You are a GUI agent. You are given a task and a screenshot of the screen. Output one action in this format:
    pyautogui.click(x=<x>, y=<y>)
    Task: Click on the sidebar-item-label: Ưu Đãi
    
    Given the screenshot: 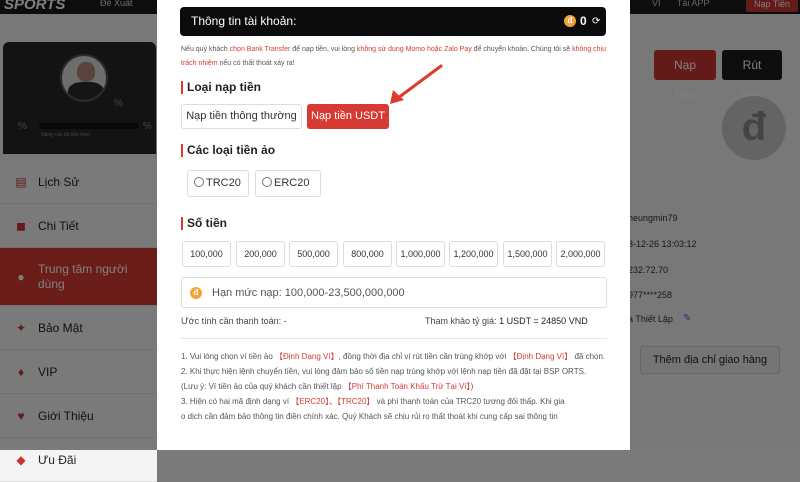 What is the action you would take?
    pyautogui.click(x=57, y=459)
    